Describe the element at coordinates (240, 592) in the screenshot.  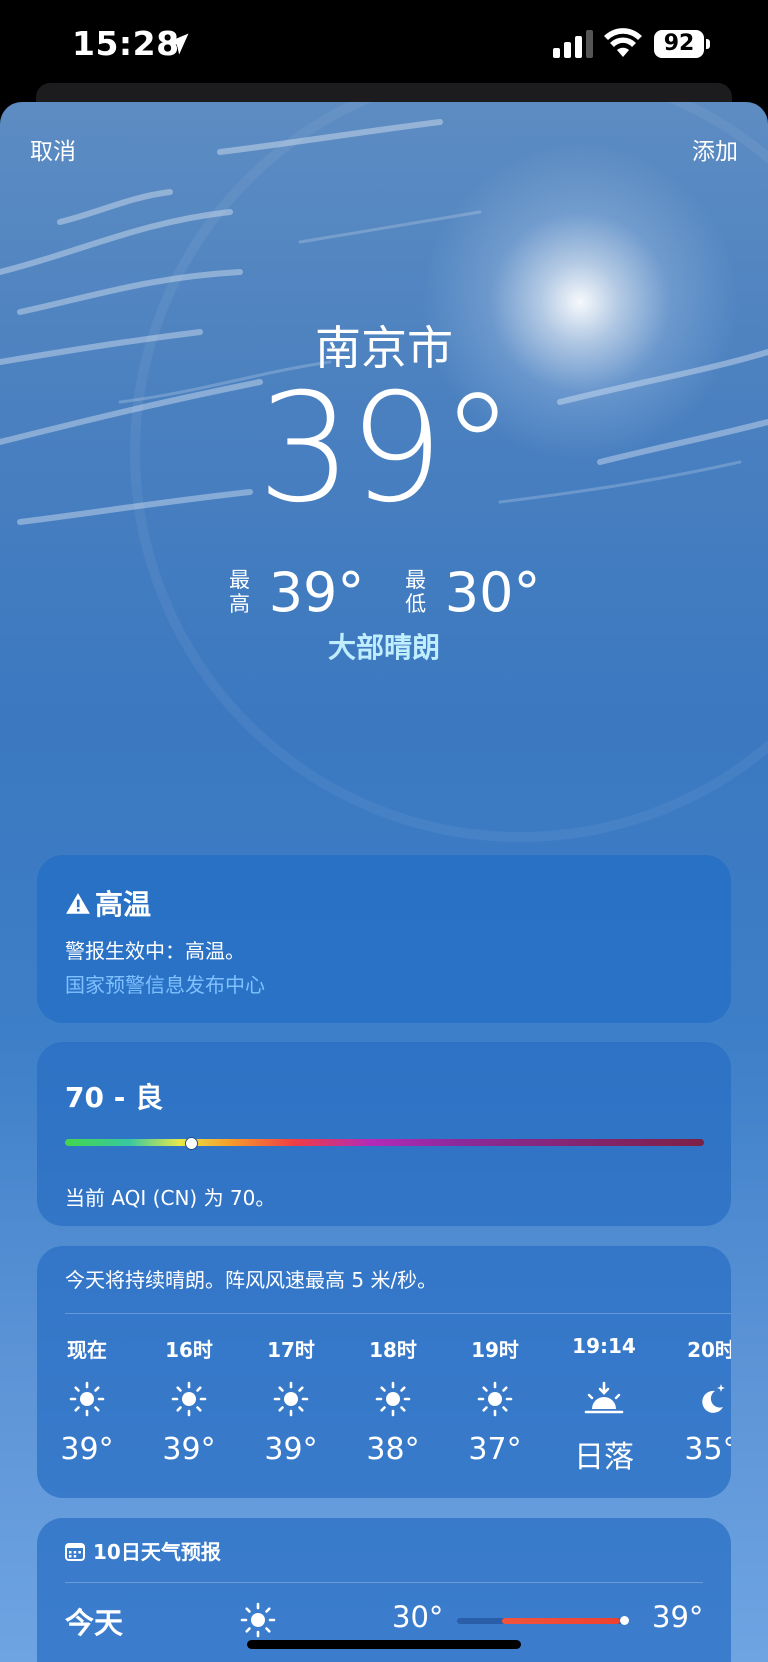
I see `high-label: 最高` at that location.